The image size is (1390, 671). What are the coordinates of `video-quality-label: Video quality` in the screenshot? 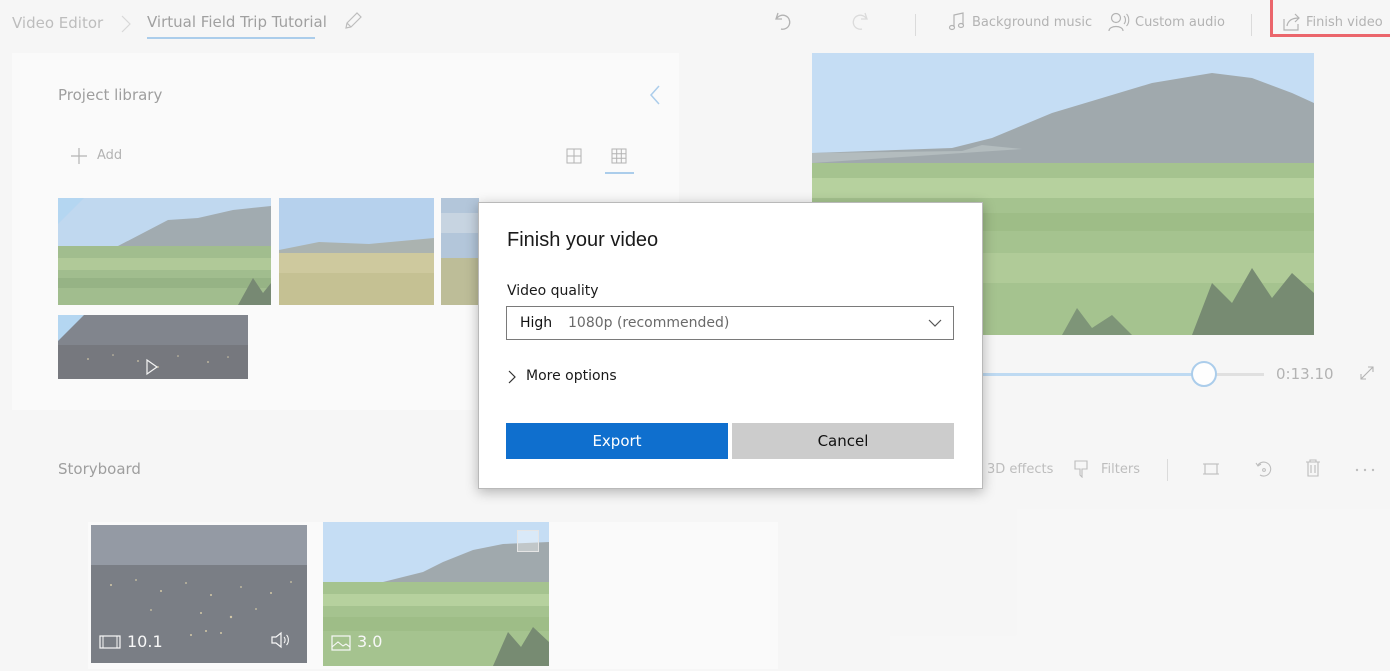 It's located at (553, 291).